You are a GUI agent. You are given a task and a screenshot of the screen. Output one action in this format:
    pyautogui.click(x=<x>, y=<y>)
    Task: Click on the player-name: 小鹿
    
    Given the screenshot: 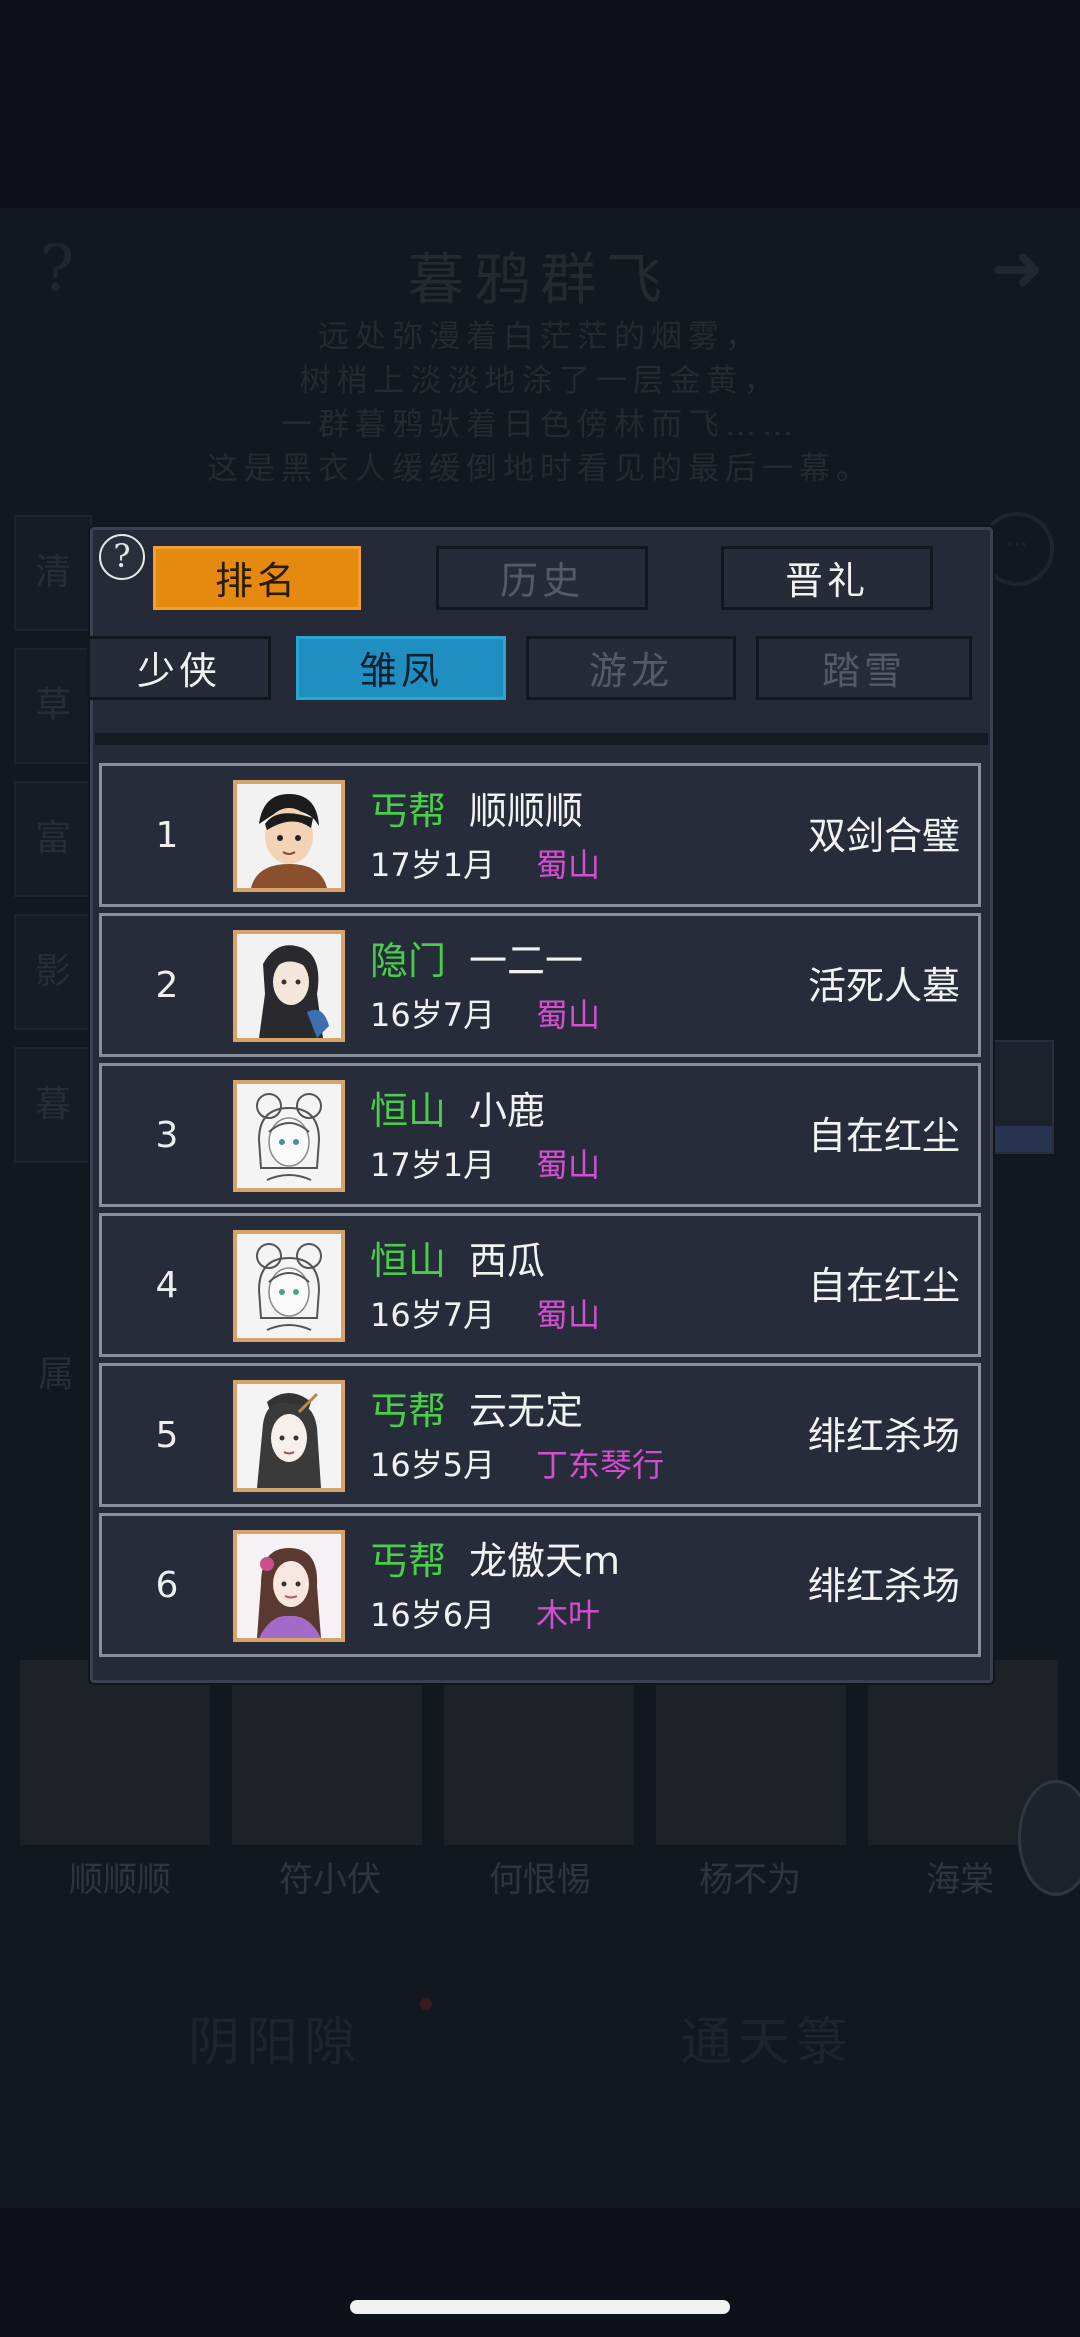 What is the action you would take?
    pyautogui.click(x=507, y=1111)
    